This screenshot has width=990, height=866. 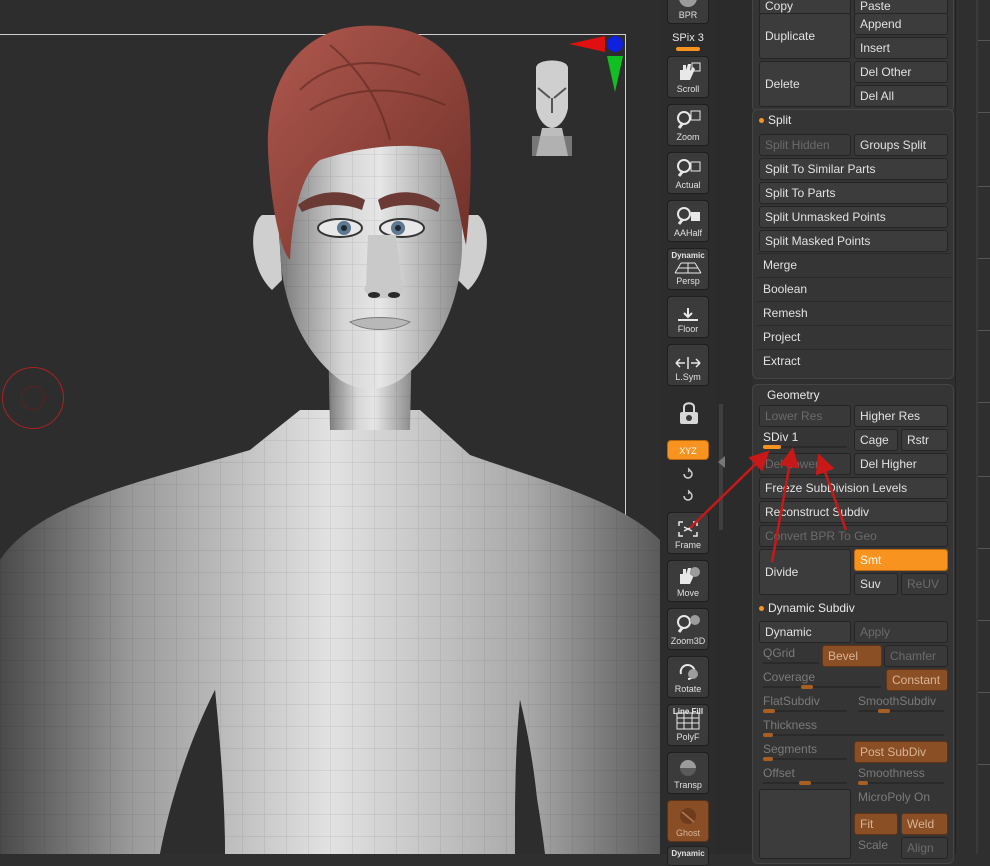 I want to click on rotate-z-icon, so click(x=688, y=496).